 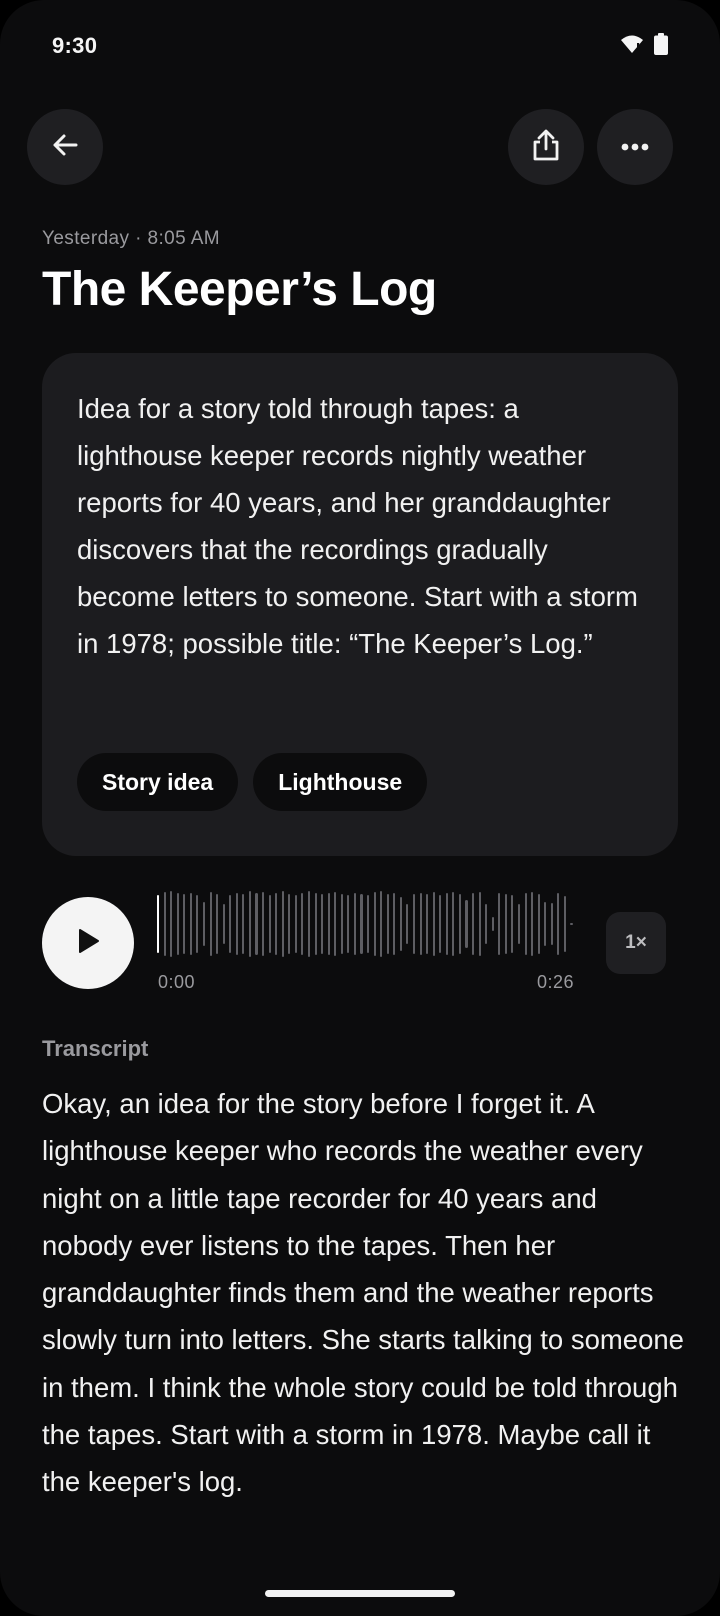 I want to click on arrow-left-icon, so click(x=65, y=147).